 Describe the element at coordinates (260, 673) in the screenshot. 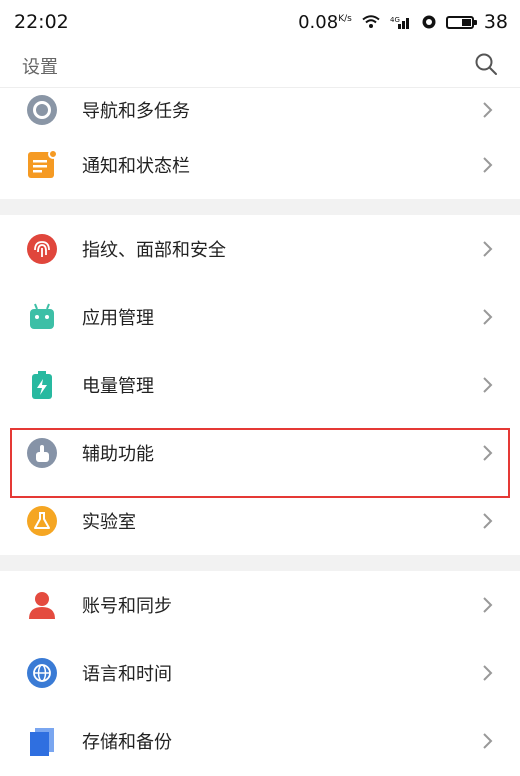

I see `settings-item-language: 语言和时间` at that location.